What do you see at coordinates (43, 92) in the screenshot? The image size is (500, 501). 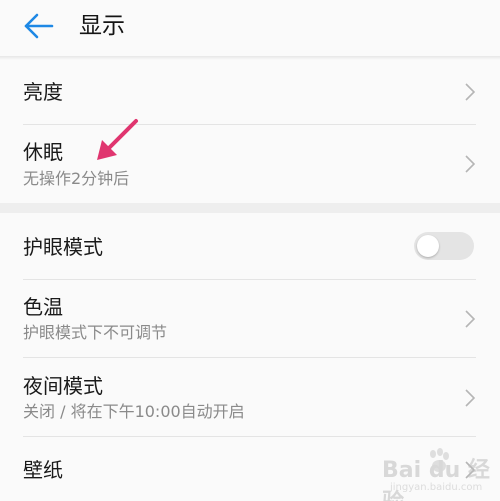 I see `brightness-label: 亮度` at bounding box center [43, 92].